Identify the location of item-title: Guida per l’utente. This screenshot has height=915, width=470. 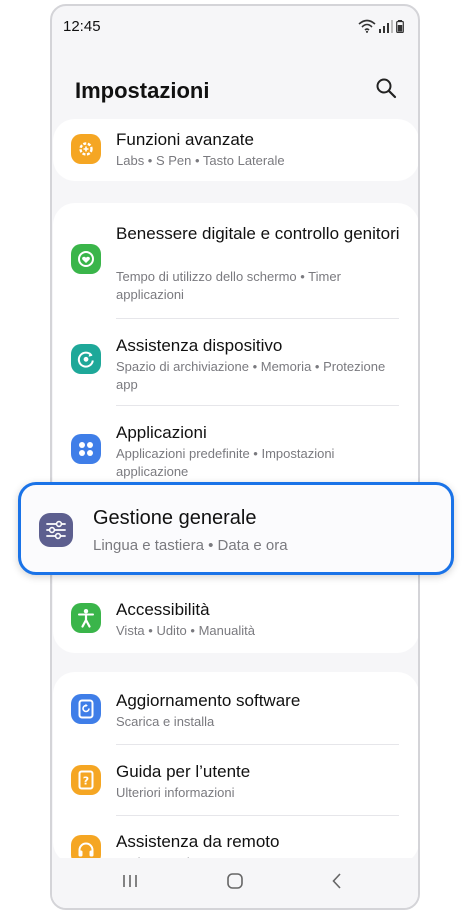
(183, 771).